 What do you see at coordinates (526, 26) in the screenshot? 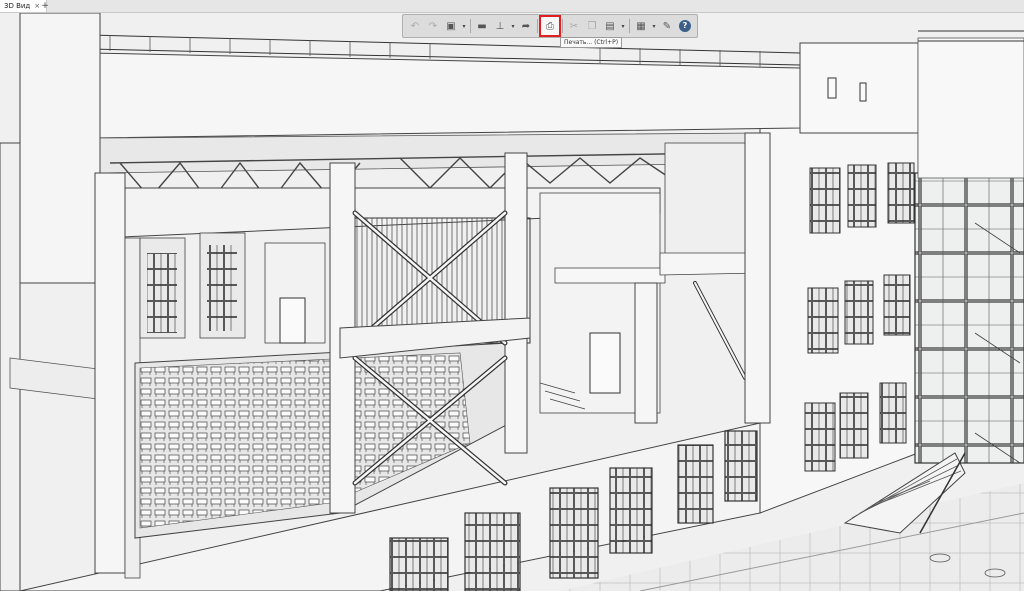
I see `export-icon: ➦` at bounding box center [526, 26].